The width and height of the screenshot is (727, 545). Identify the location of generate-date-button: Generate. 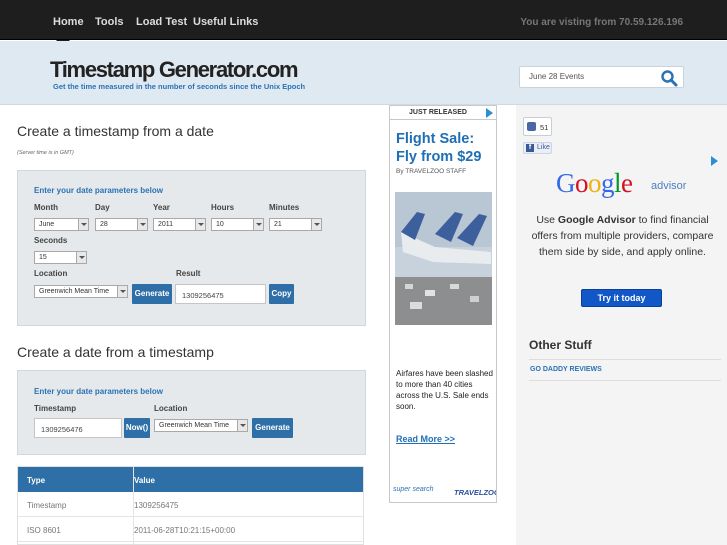
(272, 428).